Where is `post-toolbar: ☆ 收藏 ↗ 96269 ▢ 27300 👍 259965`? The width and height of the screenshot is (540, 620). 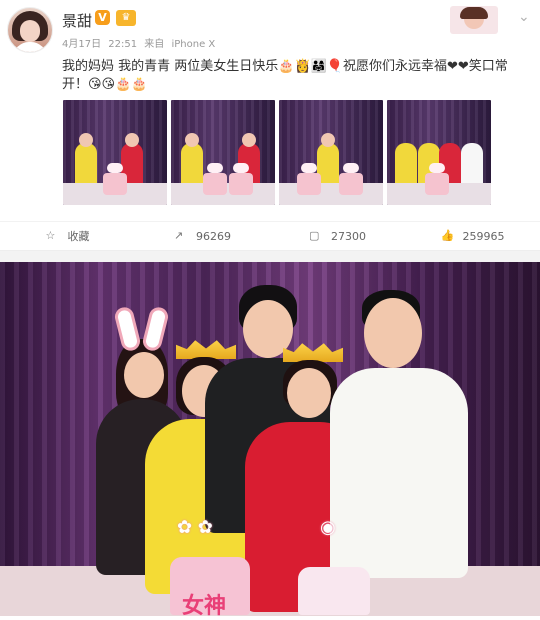 post-toolbar: ☆ 收藏 ↗ 96269 ▢ 27300 👍 259965 is located at coordinates (270, 235).